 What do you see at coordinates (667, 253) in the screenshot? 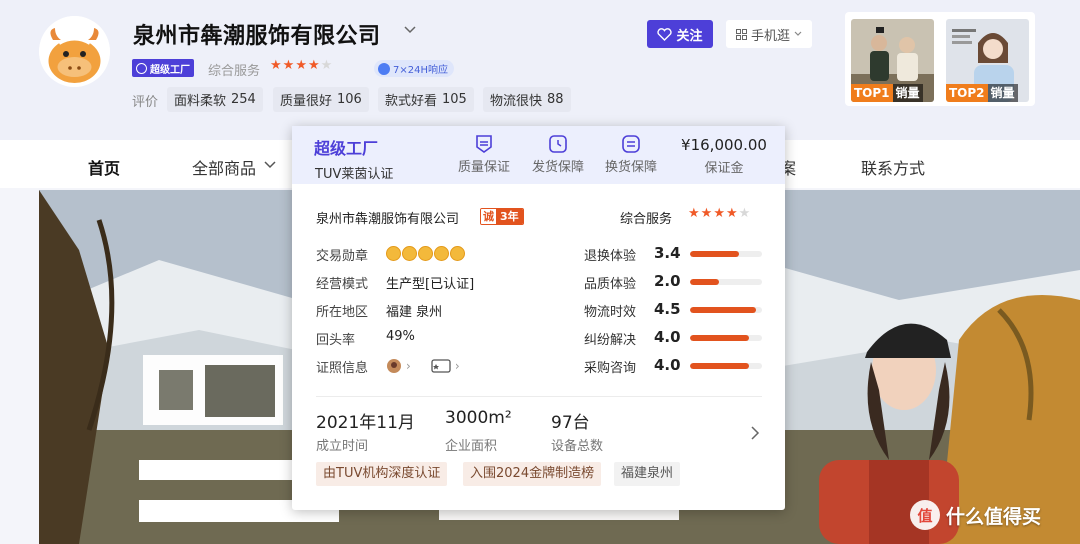
I see `metric-value: 3.4` at bounding box center [667, 253].